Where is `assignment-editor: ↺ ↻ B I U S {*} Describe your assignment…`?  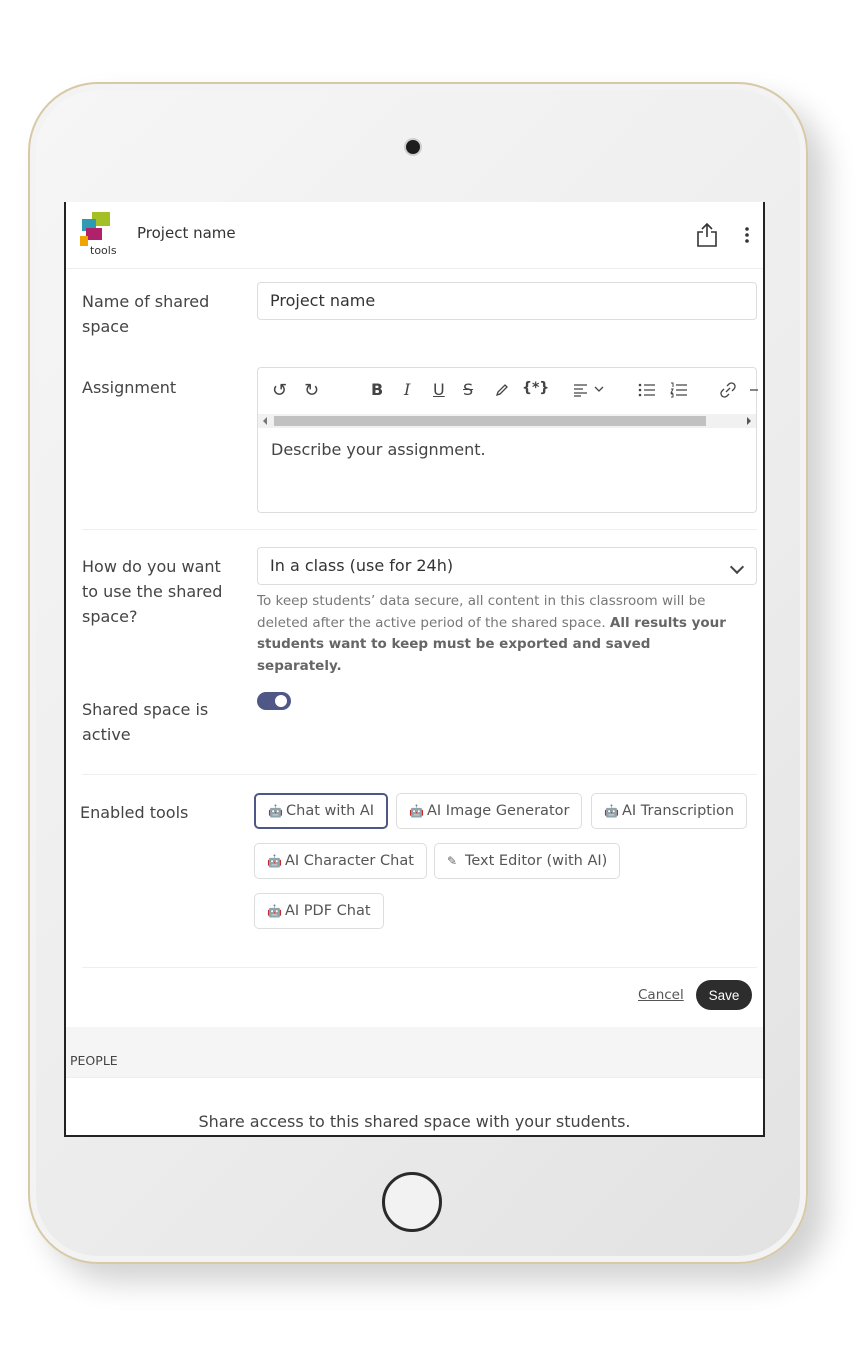
assignment-editor: ↺ ↻ B I U S {*} Describe your assignment… is located at coordinates (507, 440).